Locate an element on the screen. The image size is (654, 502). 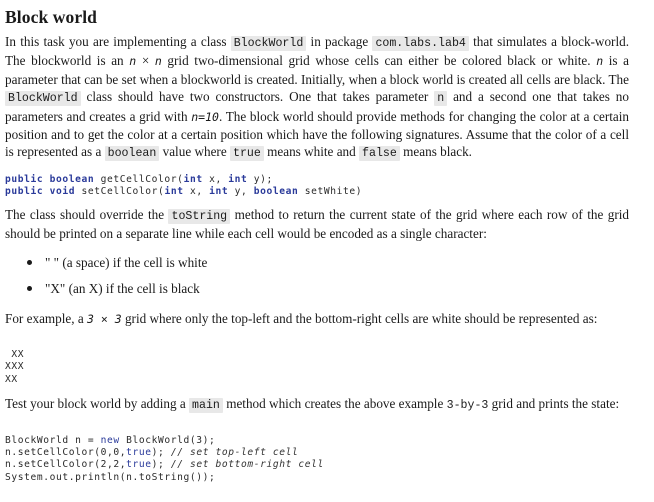
code-text: BlockWorld(3); is located at coordinates (167, 440).